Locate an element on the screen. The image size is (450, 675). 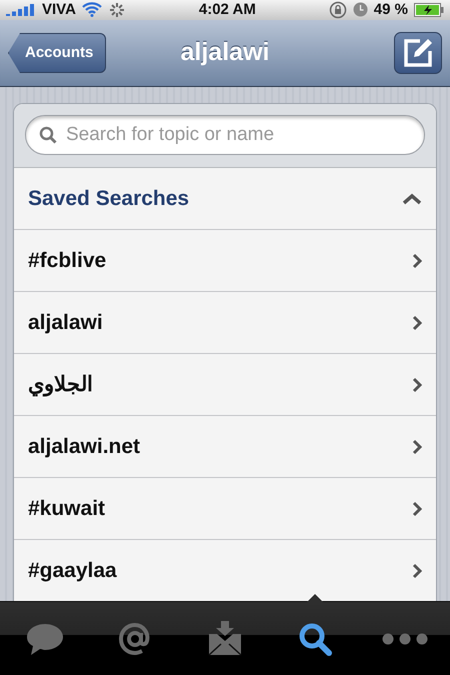
nav-title: aljalawi is located at coordinates (225, 53).